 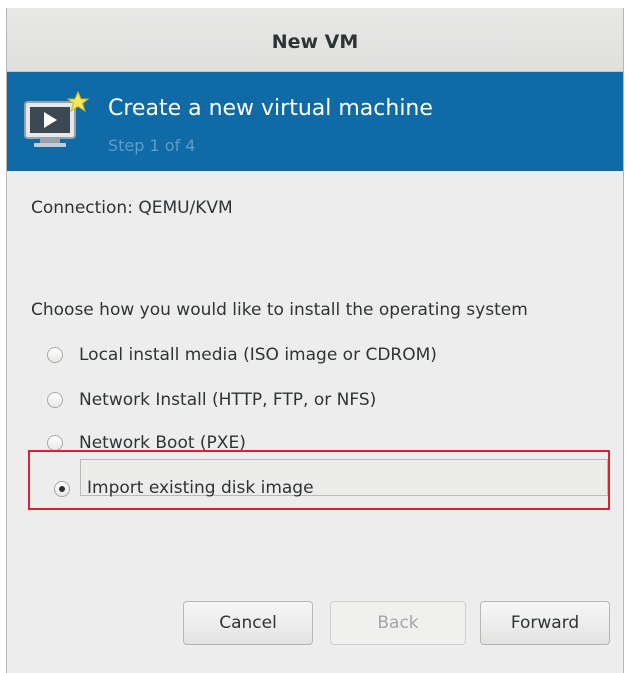 I want to click on step-indicator: Step 1 of 4, so click(x=152, y=145).